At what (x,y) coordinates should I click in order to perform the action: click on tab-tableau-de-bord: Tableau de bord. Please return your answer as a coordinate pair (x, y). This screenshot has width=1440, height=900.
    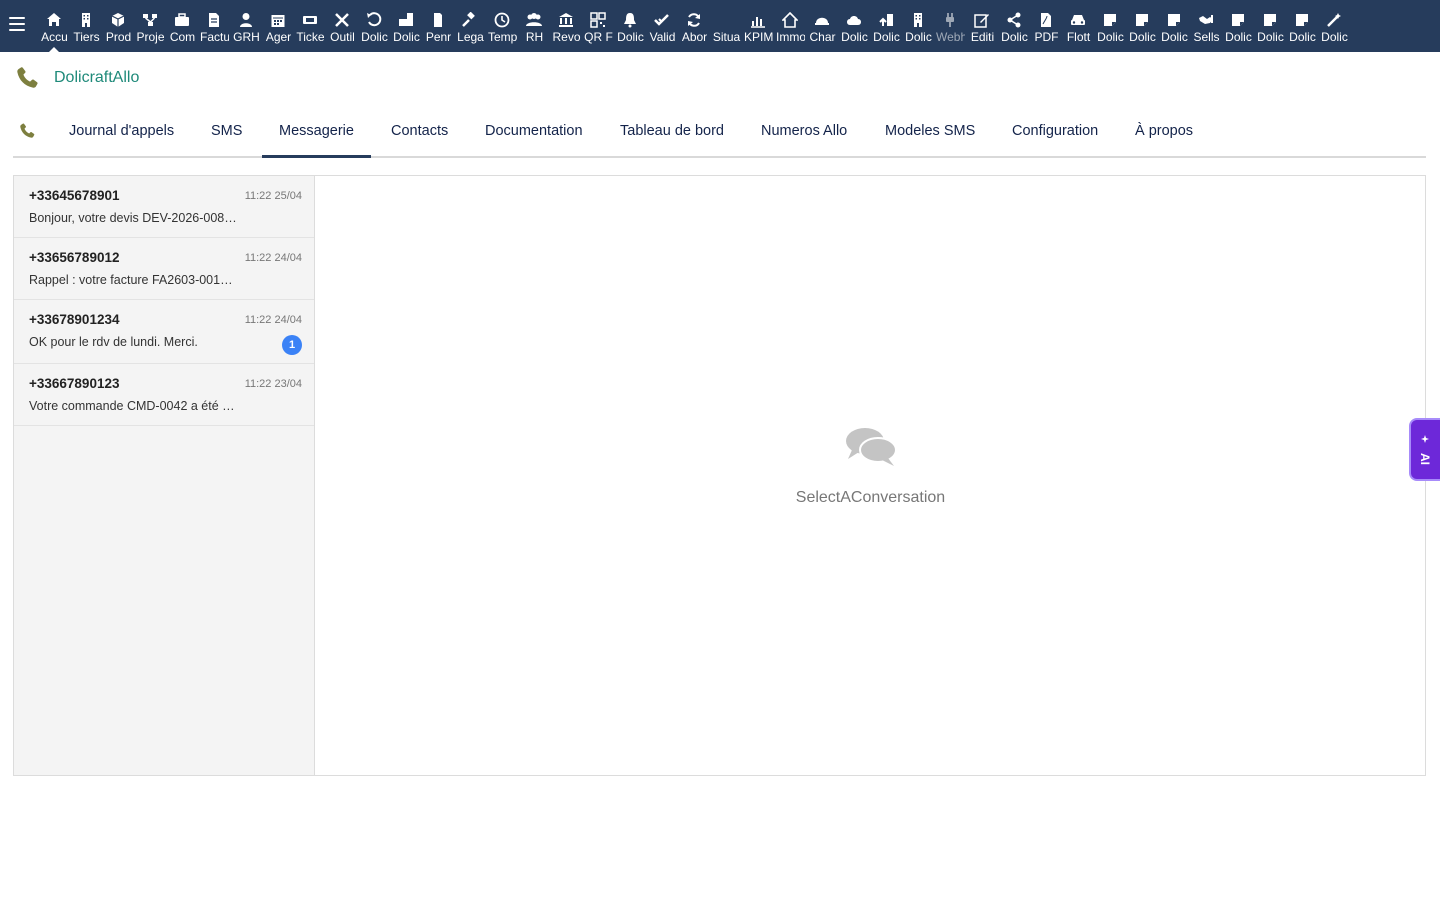
    Looking at the image, I should click on (672, 132).